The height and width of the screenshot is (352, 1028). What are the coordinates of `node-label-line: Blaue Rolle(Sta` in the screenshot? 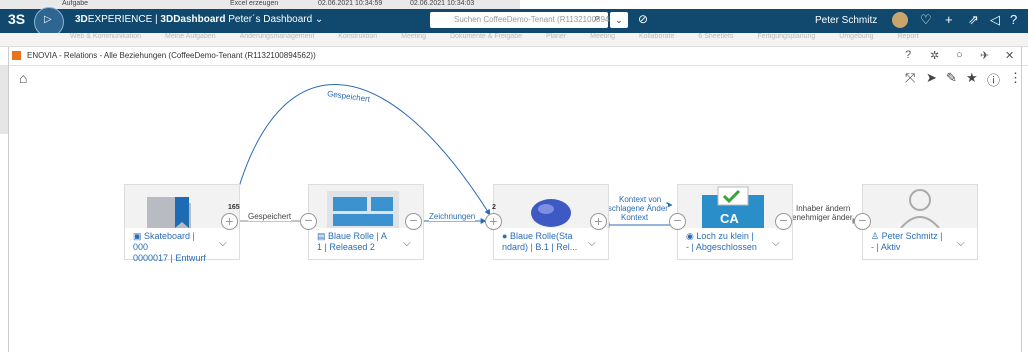 It's located at (541, 236).